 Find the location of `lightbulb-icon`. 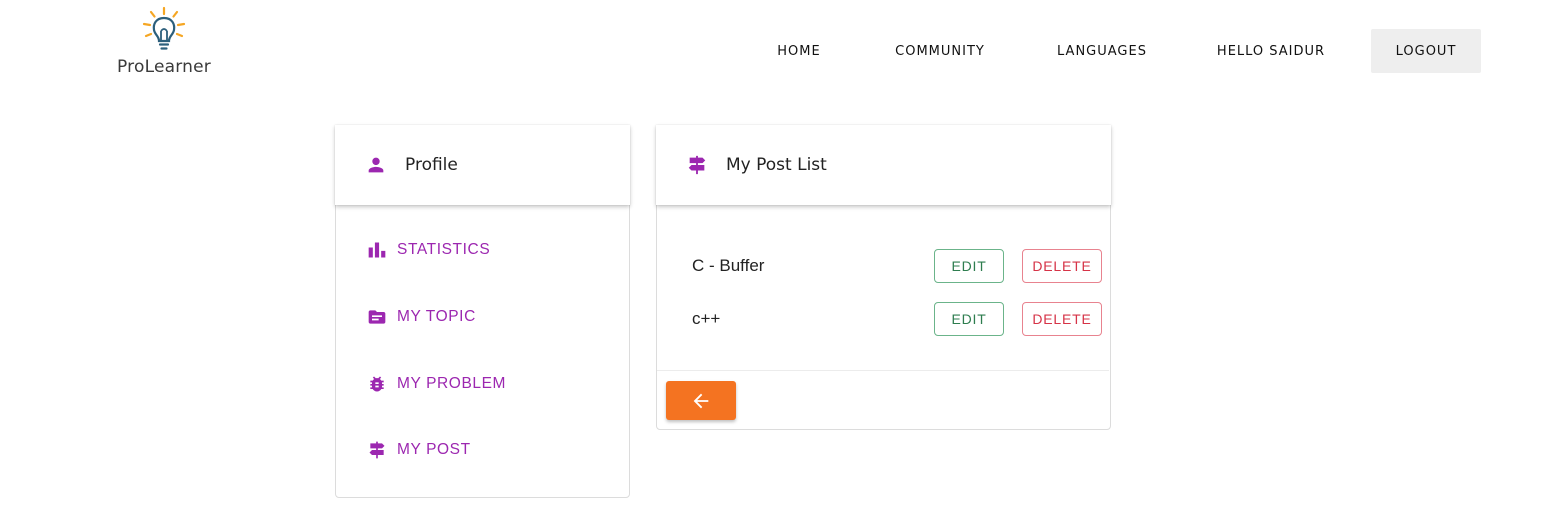

lightbulb-icon is located at coordinates (164, 28).